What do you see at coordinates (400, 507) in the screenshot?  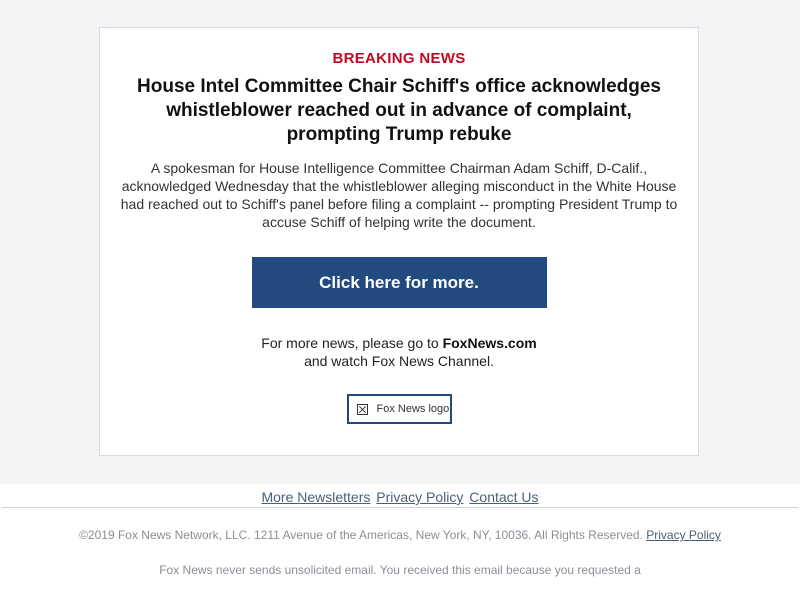 I see `footer-divider` at bounding box center [400, 507].